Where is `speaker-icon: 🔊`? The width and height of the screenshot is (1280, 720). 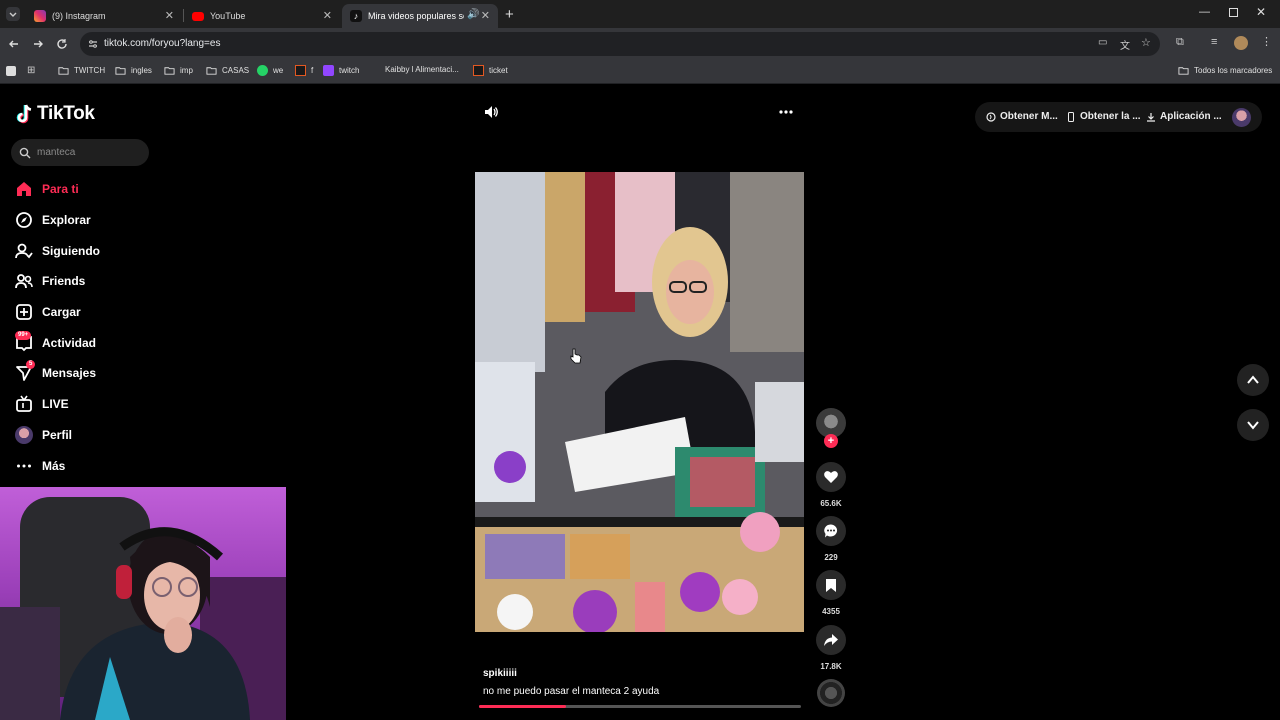
speaker-icon: 🔊 is located at coordinates (473, 14).